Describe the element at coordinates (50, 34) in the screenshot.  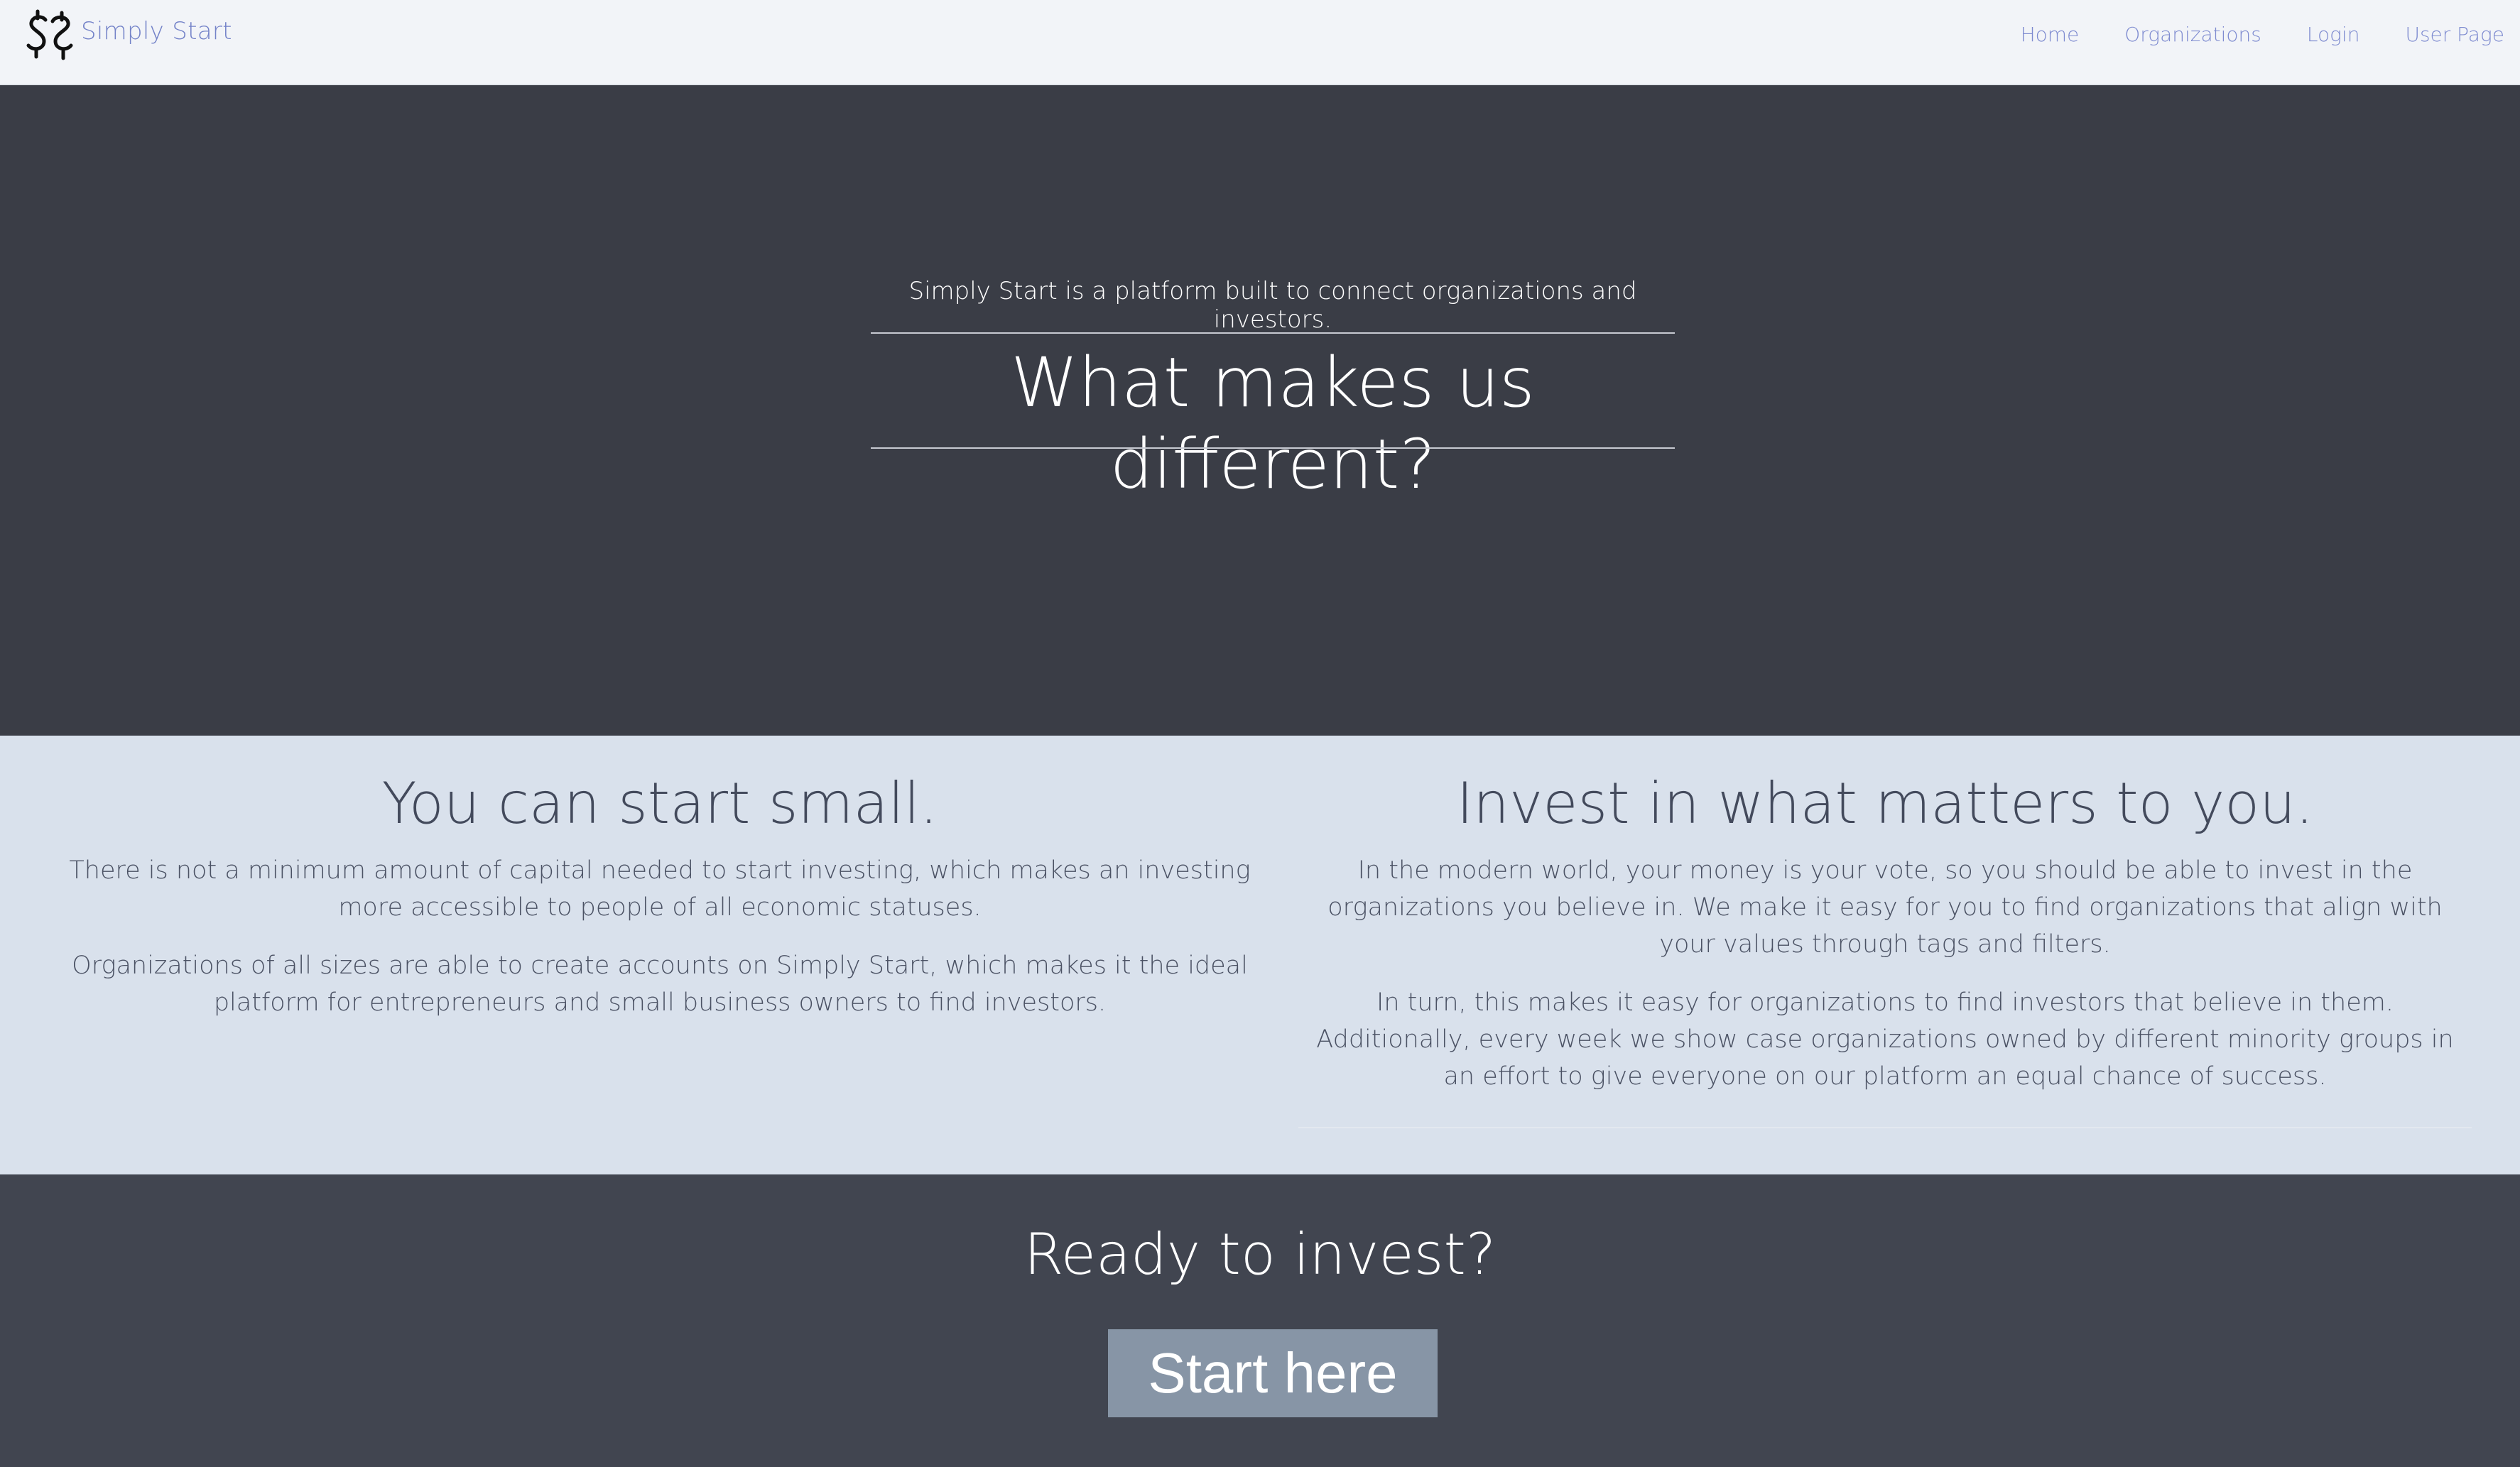
I see `dollar-signs-logo-icon` at that location.